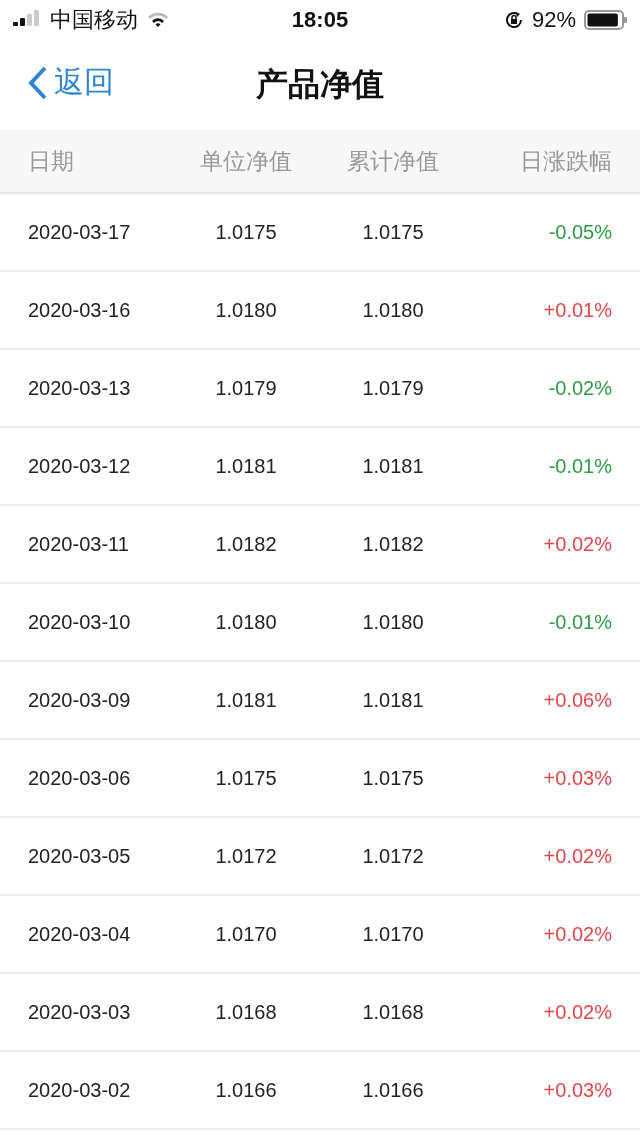 The image size is (640, 1136). What do you see at coordinates (579, 388) in the screenshot?
I see `change-cell-text: -0.02%` at bounding box center [579, 388].